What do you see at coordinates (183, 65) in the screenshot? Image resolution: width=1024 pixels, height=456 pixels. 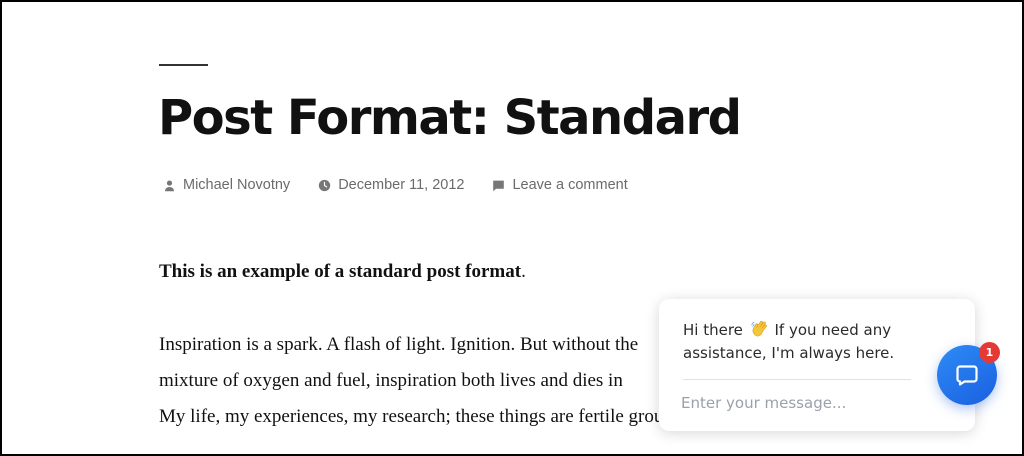 I see `title-separator` at bounding box center [183, 65].